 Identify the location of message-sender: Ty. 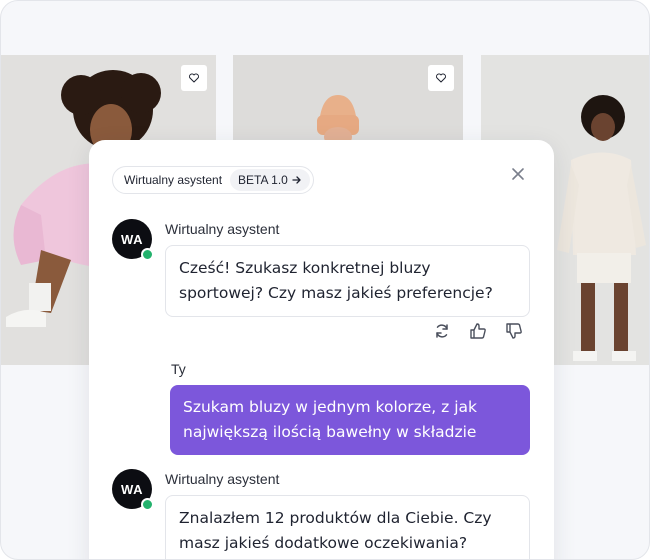
(178, 369).